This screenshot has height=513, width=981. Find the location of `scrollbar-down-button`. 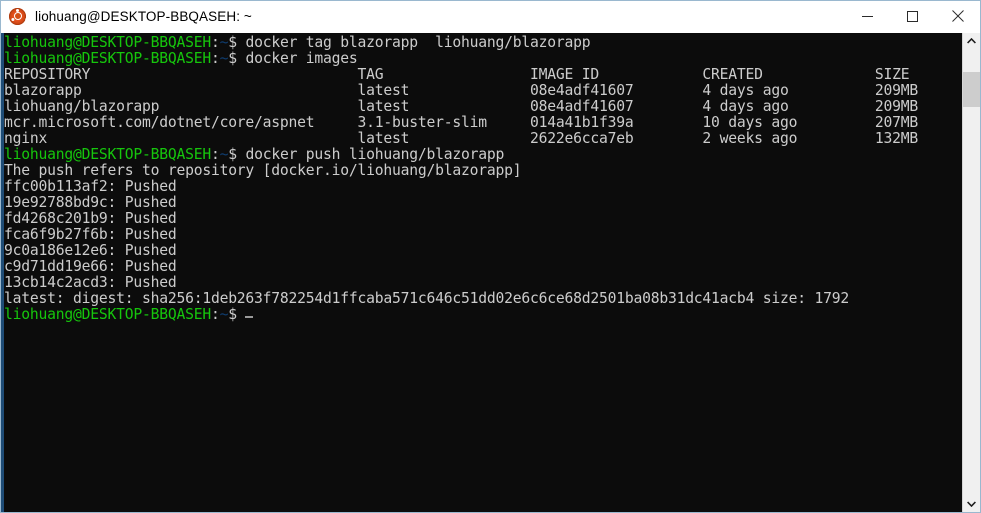

scrollbar-down-button is located at coordinates (971, 503).